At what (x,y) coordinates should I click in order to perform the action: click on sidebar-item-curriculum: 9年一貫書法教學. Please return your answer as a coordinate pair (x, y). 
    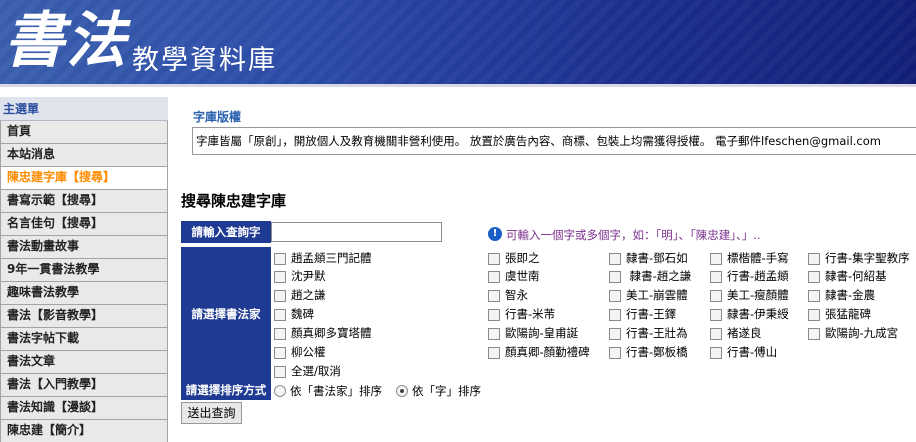
    Looking at the image, I should click on (84, 270).